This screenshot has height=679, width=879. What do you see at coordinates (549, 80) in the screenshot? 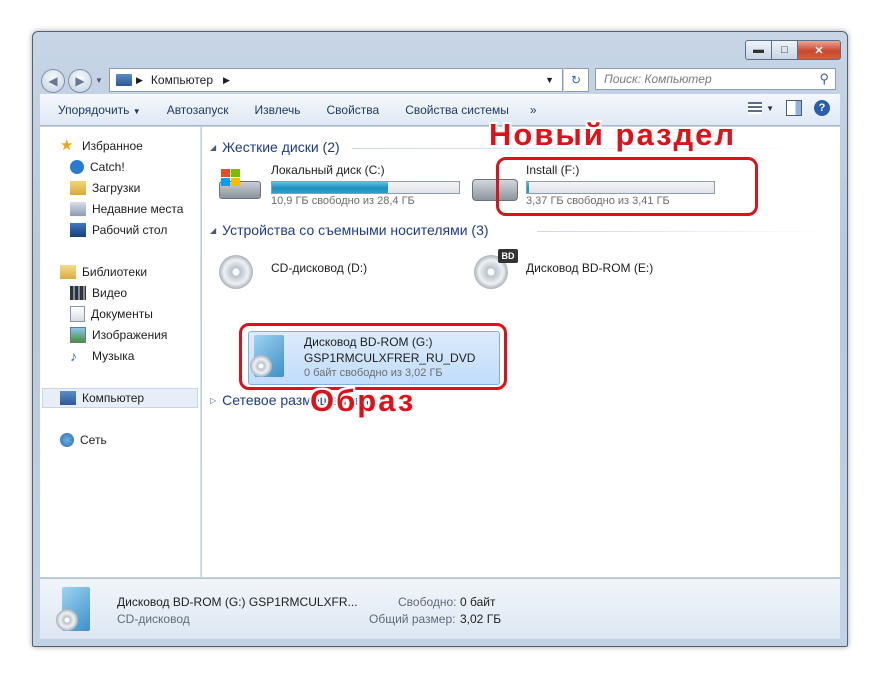
I see `address-dropdown-icon: ▼` at bounding box center [549, 80].